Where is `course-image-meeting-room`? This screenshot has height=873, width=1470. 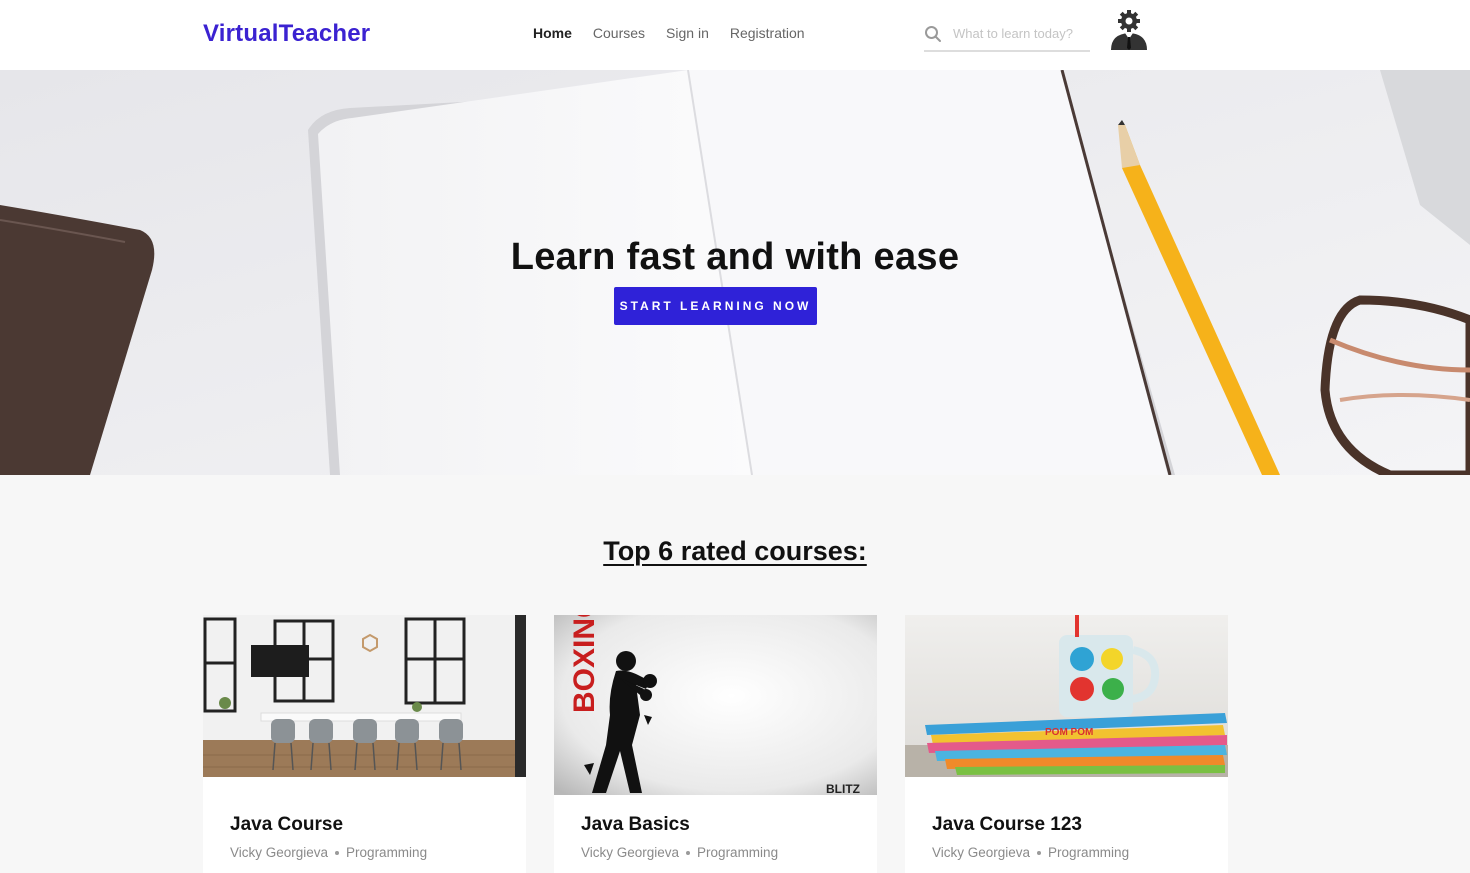 course-image-meeting-room is located at coordinates (364, 696).